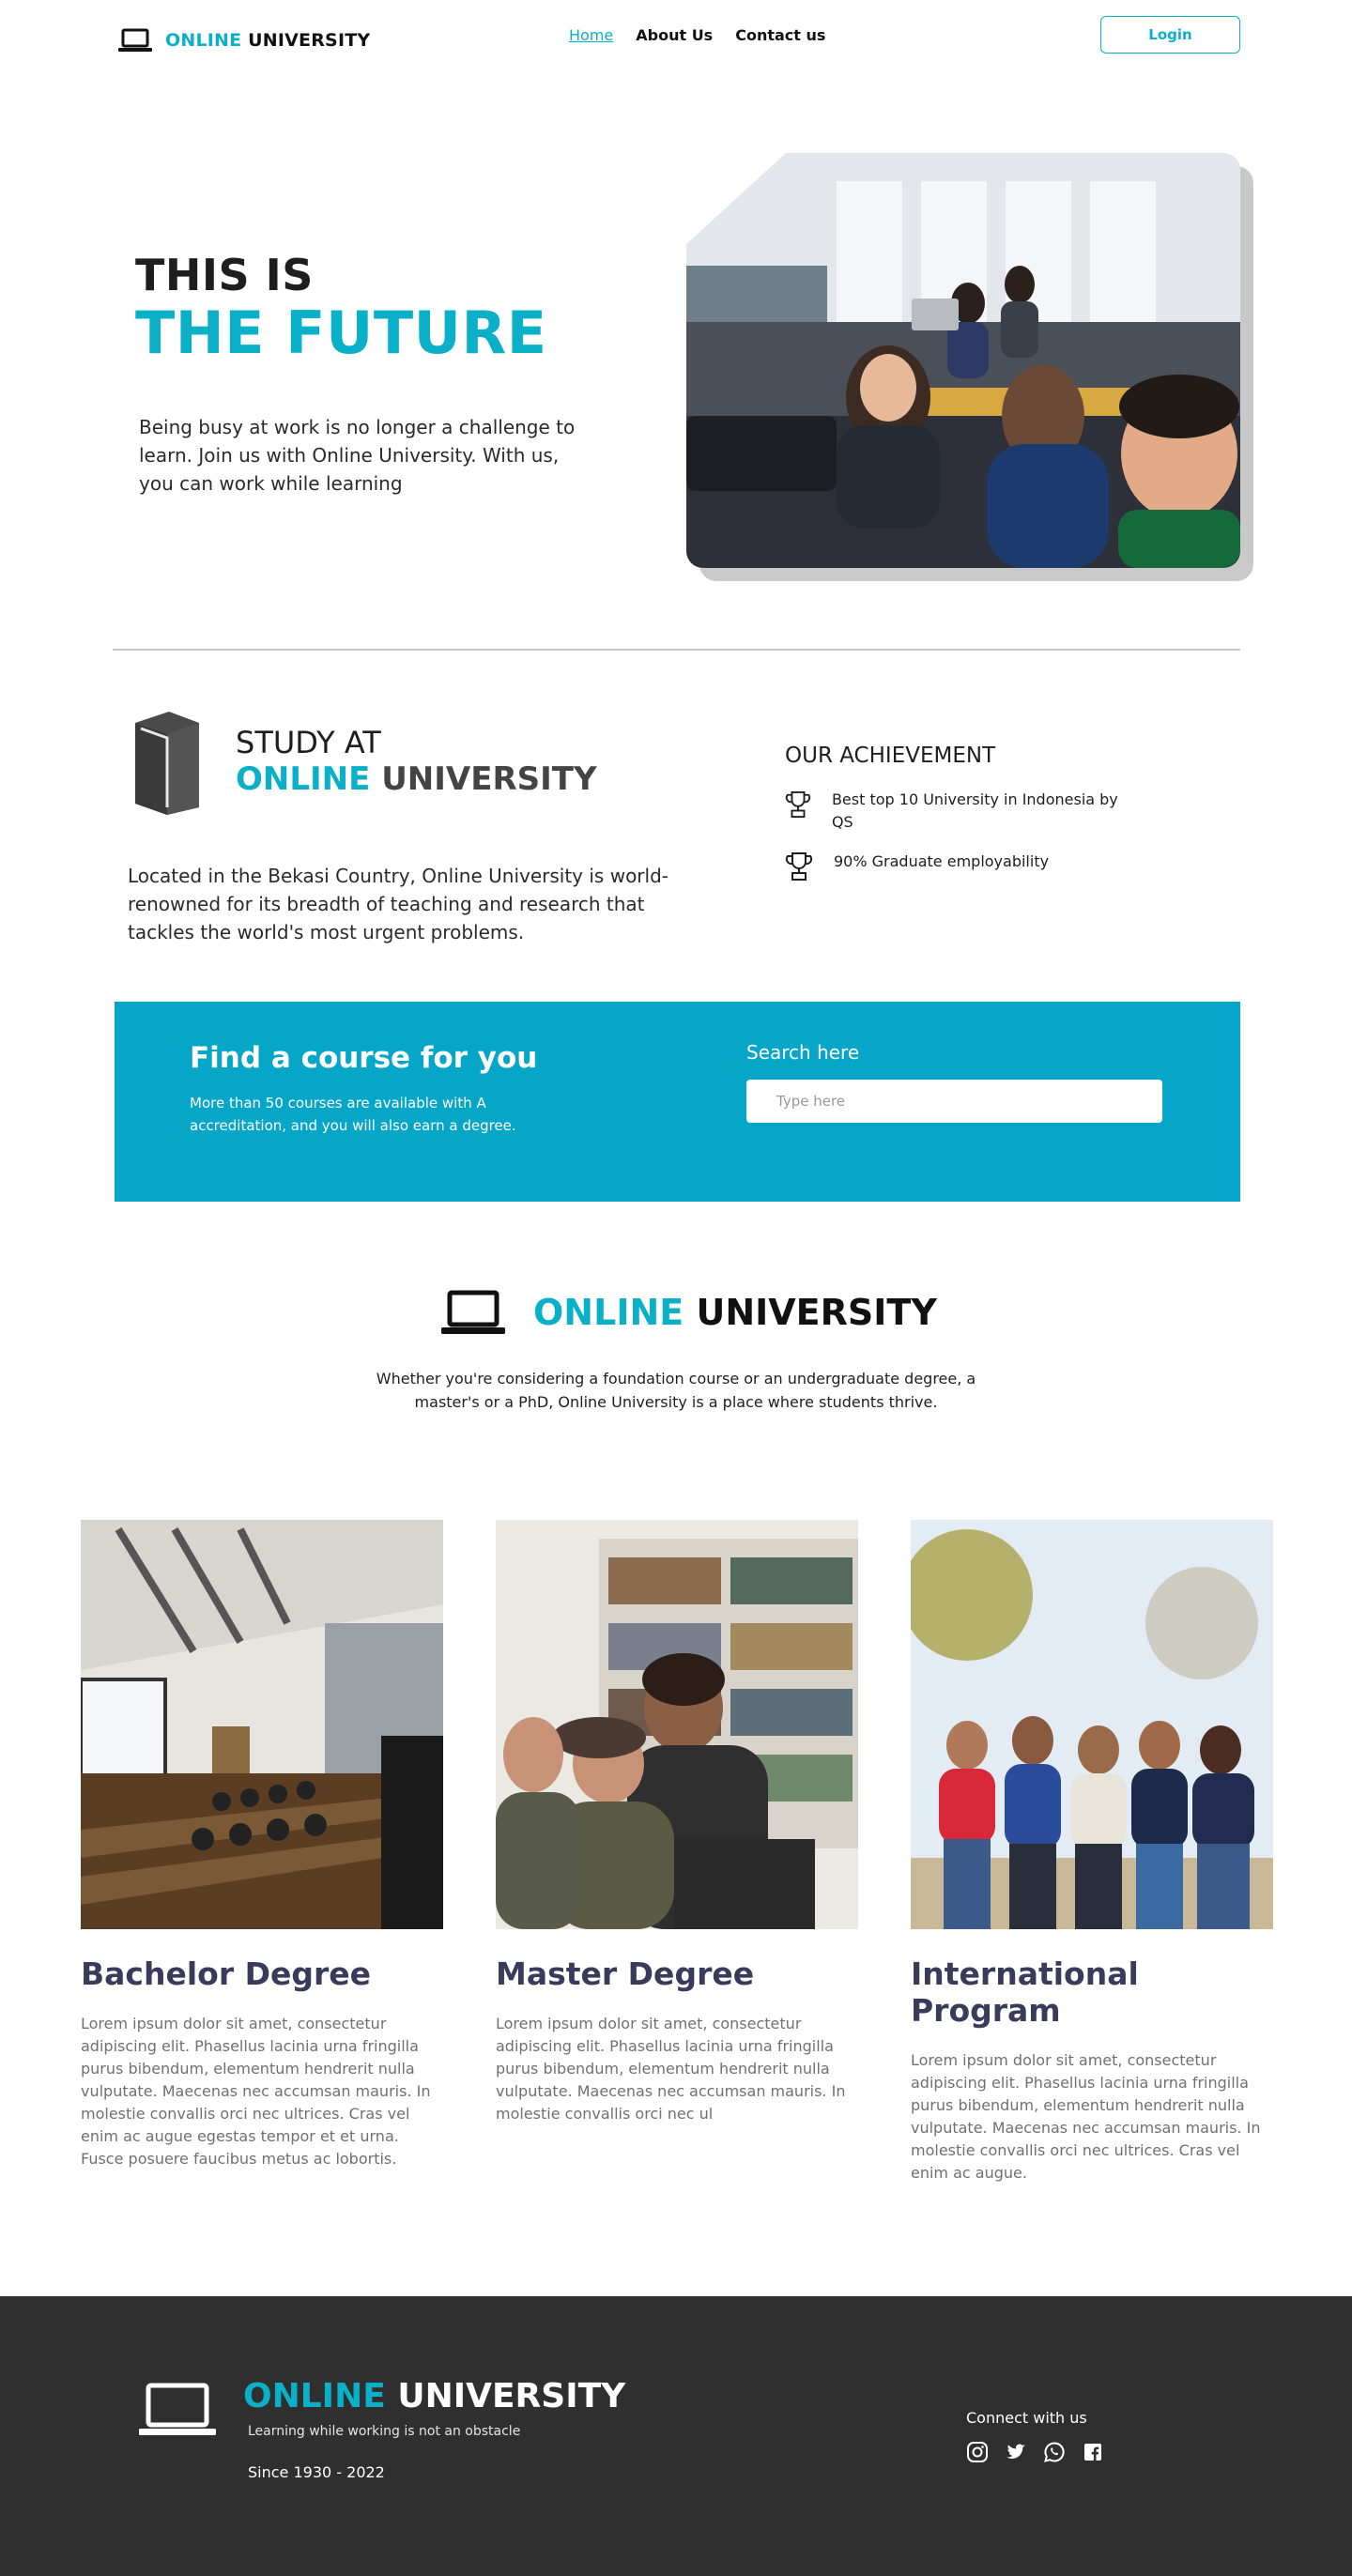  I want to click on nav-links: Home About Us Contact us, so click(697, 35).